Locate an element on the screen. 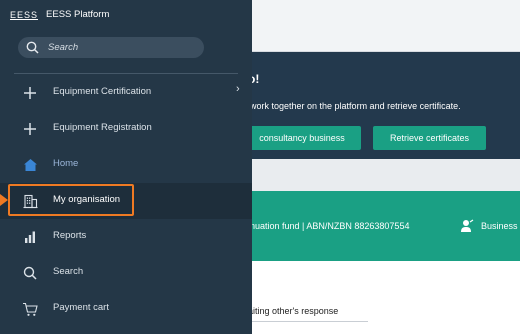  eess-logo: EESS is located at coordinates (24, 14).